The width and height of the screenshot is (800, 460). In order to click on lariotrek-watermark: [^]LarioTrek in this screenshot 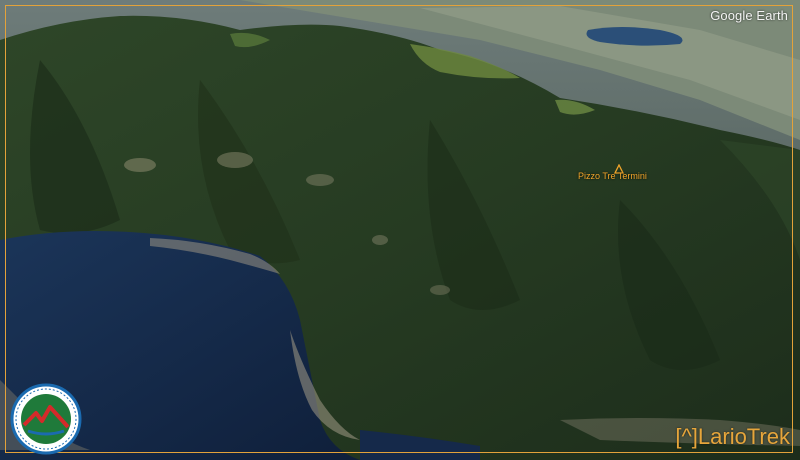, I will do `click(732, 436)`.